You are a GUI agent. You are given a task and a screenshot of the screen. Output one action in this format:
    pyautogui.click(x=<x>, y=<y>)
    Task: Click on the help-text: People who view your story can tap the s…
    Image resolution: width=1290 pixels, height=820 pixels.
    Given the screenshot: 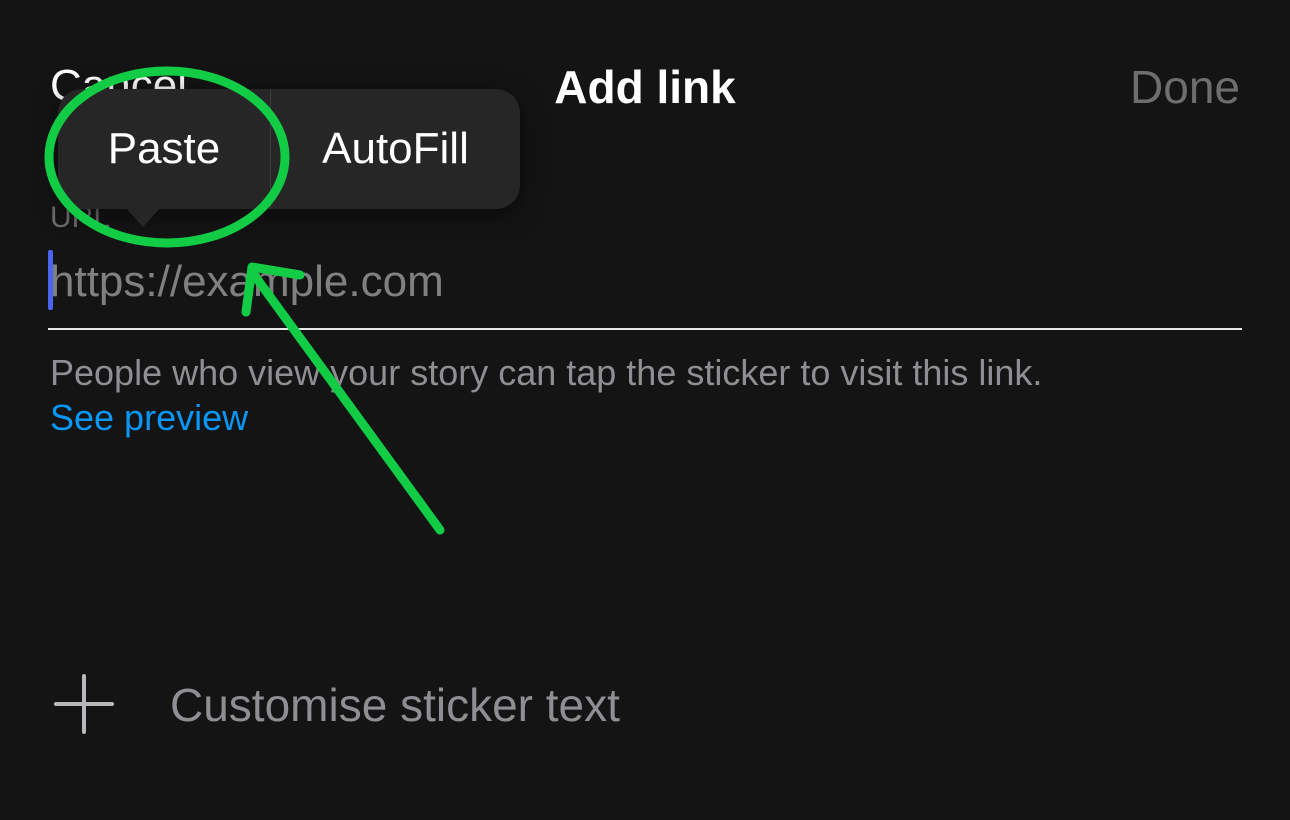 What is the action you would take?
    pyautogui.click(x=546, y=372)
    